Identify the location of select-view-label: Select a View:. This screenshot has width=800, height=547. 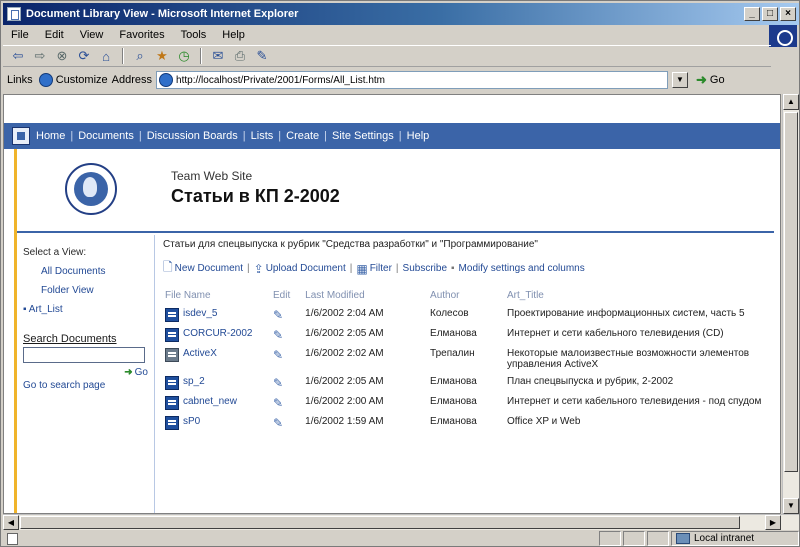
(55, 252).